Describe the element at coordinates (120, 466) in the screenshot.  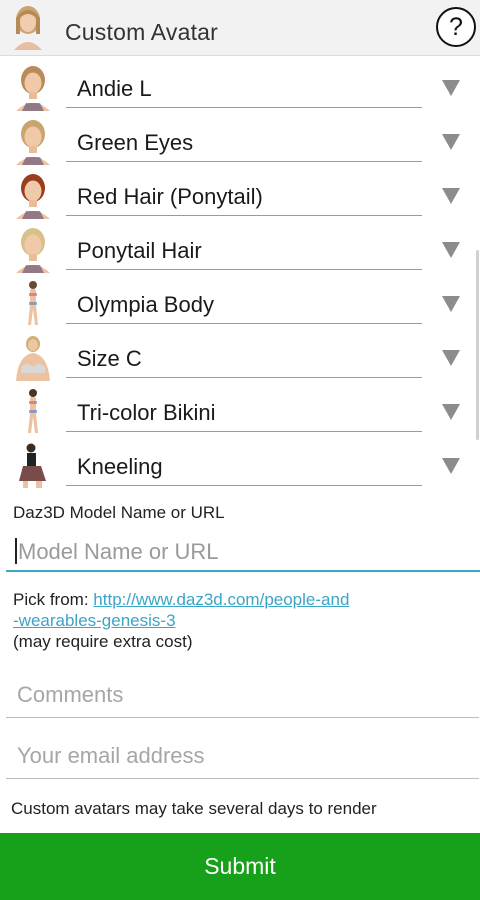
I see `avatar-option-label: Kneeling` at that location.